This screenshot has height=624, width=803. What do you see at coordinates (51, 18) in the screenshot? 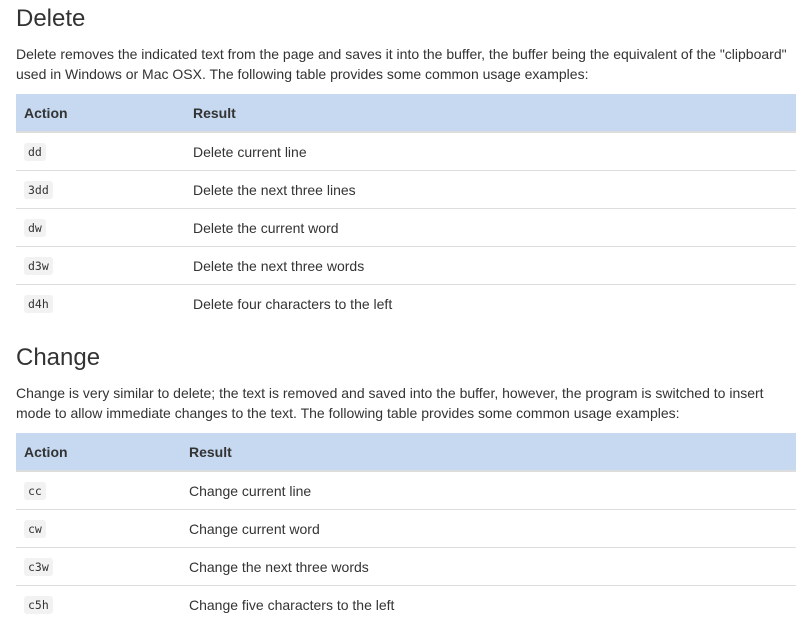
I see `delete-section-heading: Delete` at bounding box center [51, 18].